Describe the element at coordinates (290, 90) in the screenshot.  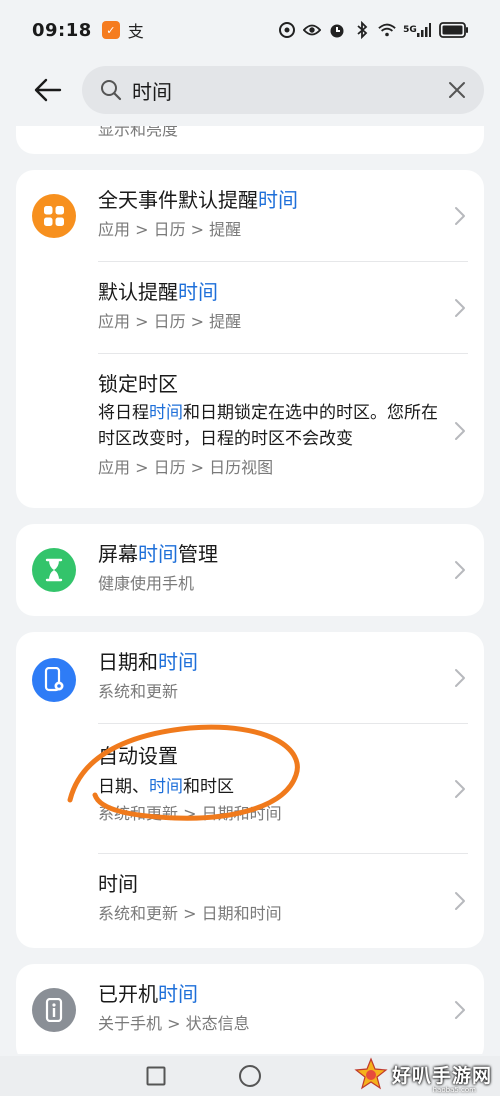
I see `search-input` at that location.